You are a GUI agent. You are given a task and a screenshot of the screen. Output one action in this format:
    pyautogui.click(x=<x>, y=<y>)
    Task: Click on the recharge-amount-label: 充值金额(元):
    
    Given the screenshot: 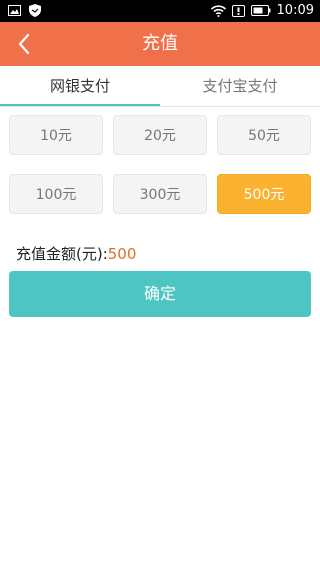 What is the action you would take?
    pyautogui.click(x=62, y=254)
    